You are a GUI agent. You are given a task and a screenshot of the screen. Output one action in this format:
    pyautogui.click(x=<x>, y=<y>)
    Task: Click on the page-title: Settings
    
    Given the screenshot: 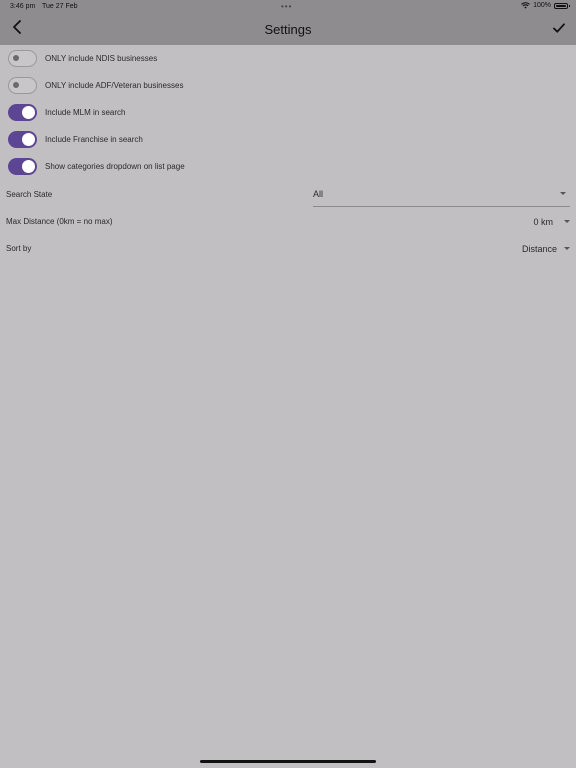 What is the action you would take?
    pyautogui.click(x=288, y=29)
    